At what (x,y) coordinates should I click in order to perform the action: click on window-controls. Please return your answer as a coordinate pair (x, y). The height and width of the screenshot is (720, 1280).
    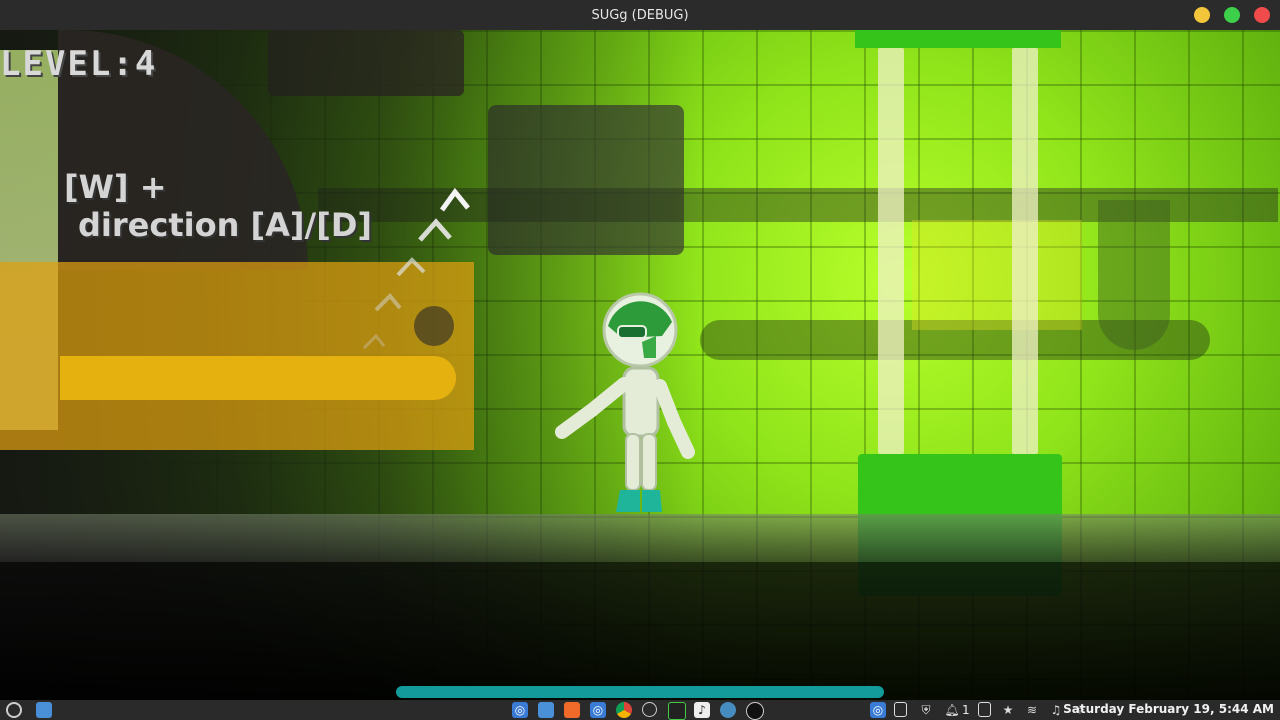
    Looking at the image, I should click on (1232, 15).